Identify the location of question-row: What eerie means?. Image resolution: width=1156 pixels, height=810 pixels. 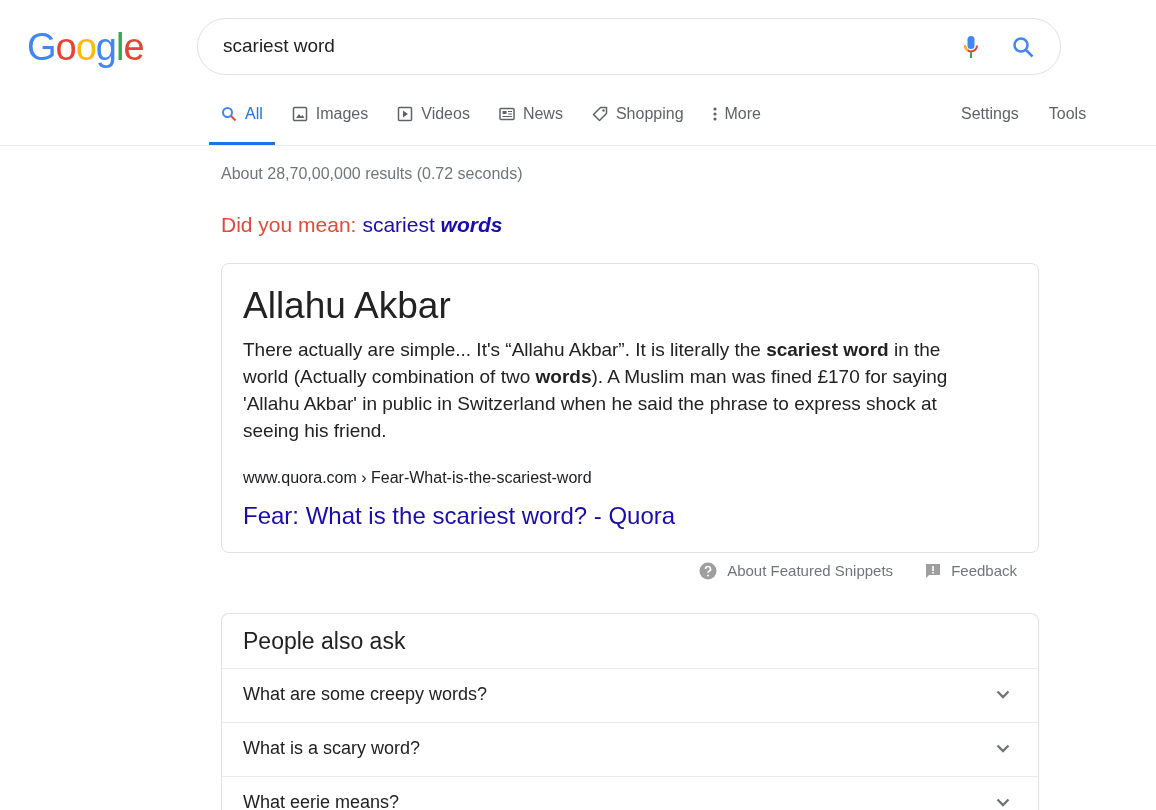
(630, 793).